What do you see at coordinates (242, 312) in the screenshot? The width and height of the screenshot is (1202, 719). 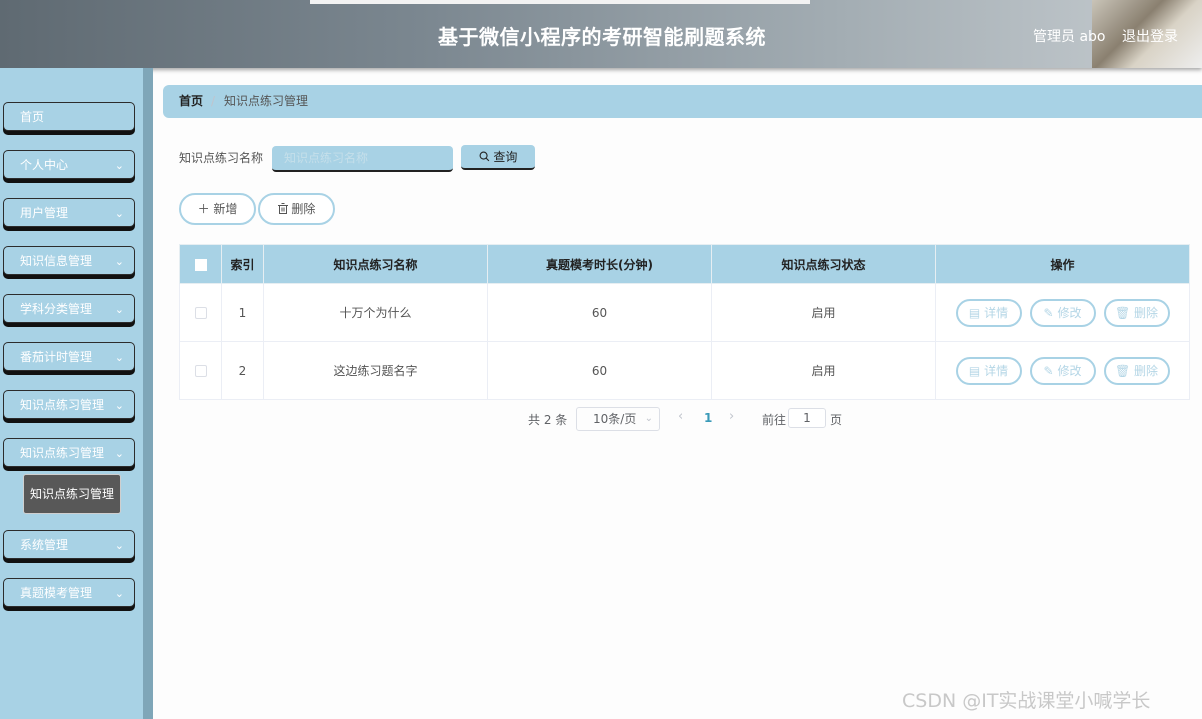 I see `cell-index: 1` at bounding box center [242, 312].